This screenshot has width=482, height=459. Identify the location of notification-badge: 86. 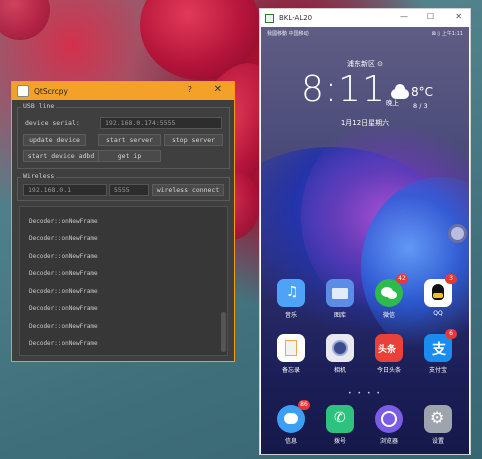
(304, 405).